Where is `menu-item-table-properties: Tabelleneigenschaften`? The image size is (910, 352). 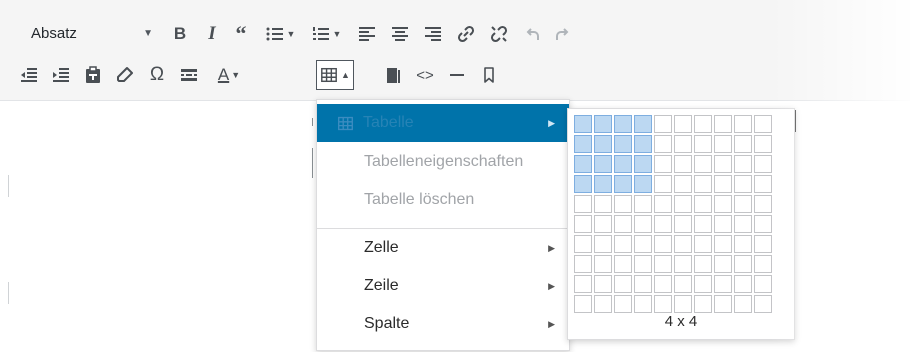
menu-item-table-properties: Tabelleneigenschaften is located at coordinates (443, 162).